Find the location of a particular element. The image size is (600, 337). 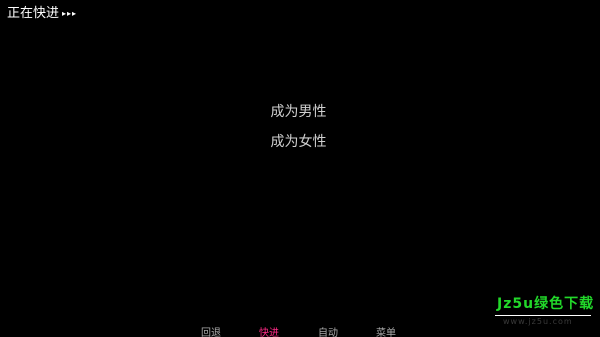

rollback-button: 回退 is located at coordinates (211, 332).